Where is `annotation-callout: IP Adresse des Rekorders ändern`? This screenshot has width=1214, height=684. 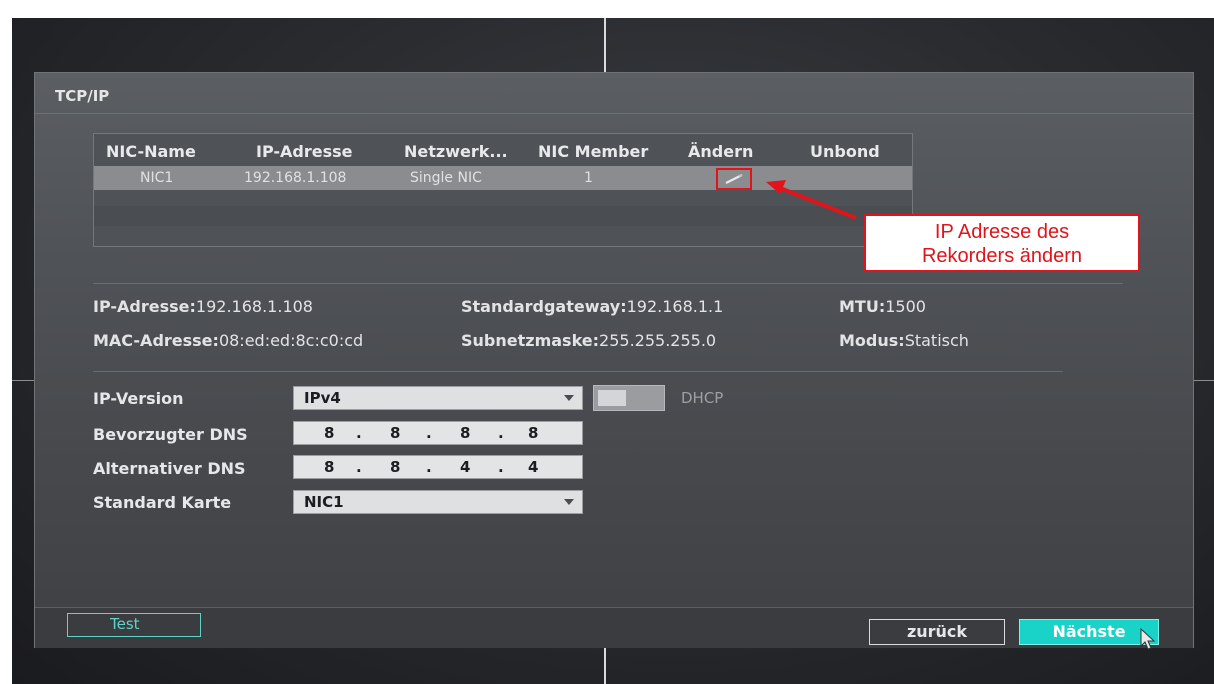 annotation-callout: IP Adresse des Rekorders ändern is located at coordinates (1002, 243).